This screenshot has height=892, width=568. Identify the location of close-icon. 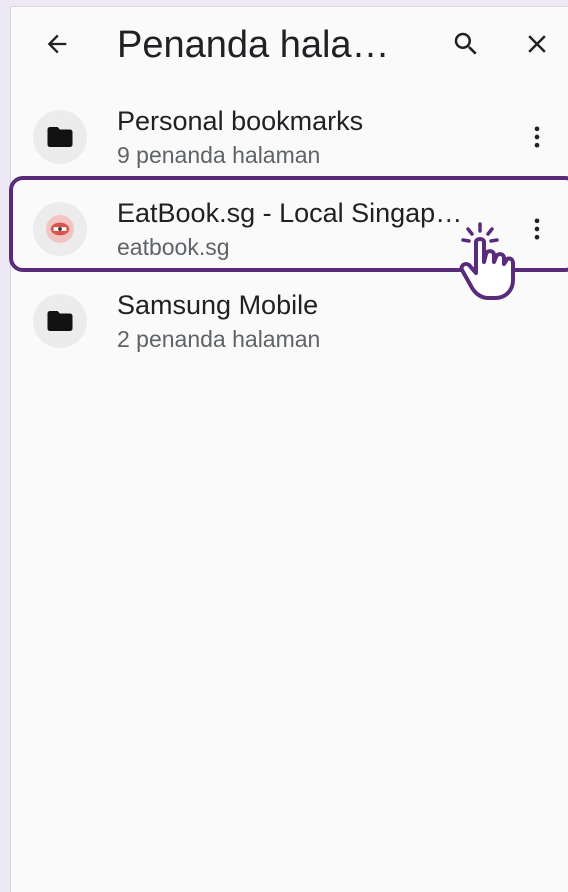
(537, 44).